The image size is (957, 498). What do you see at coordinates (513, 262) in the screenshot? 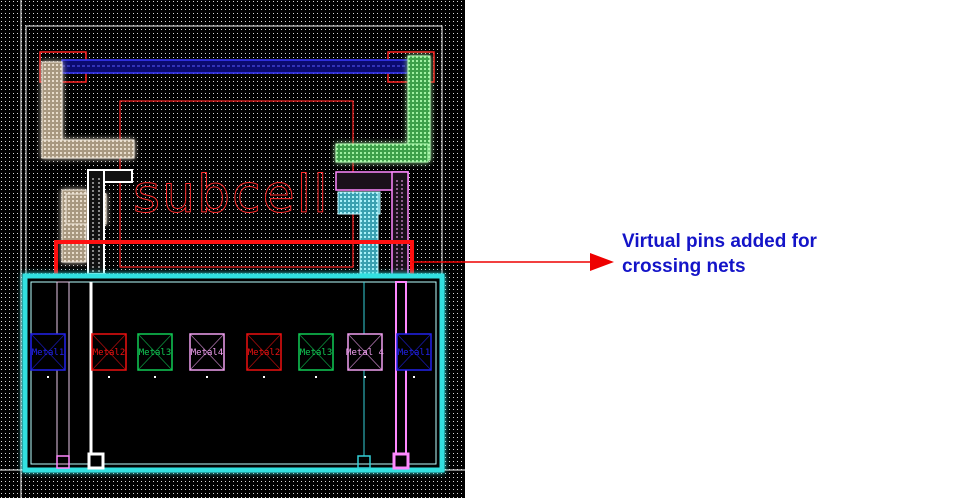
I see `callout-arrow-layer` at bounding box center [513, 262].